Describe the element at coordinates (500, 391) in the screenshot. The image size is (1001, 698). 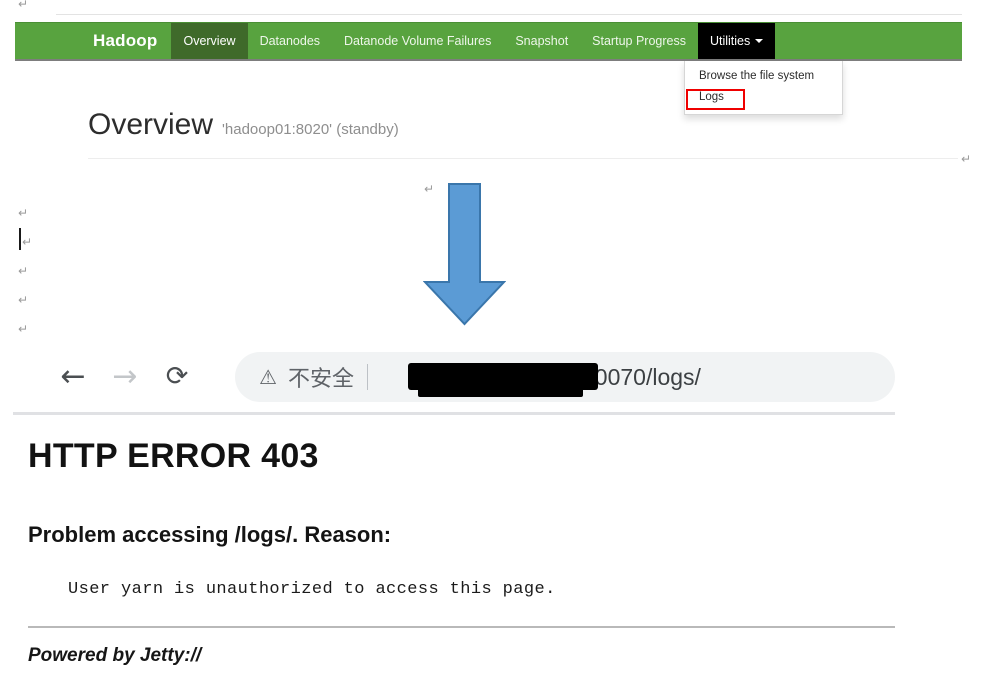
I see `url-redaction-mark-secondary` at that location.